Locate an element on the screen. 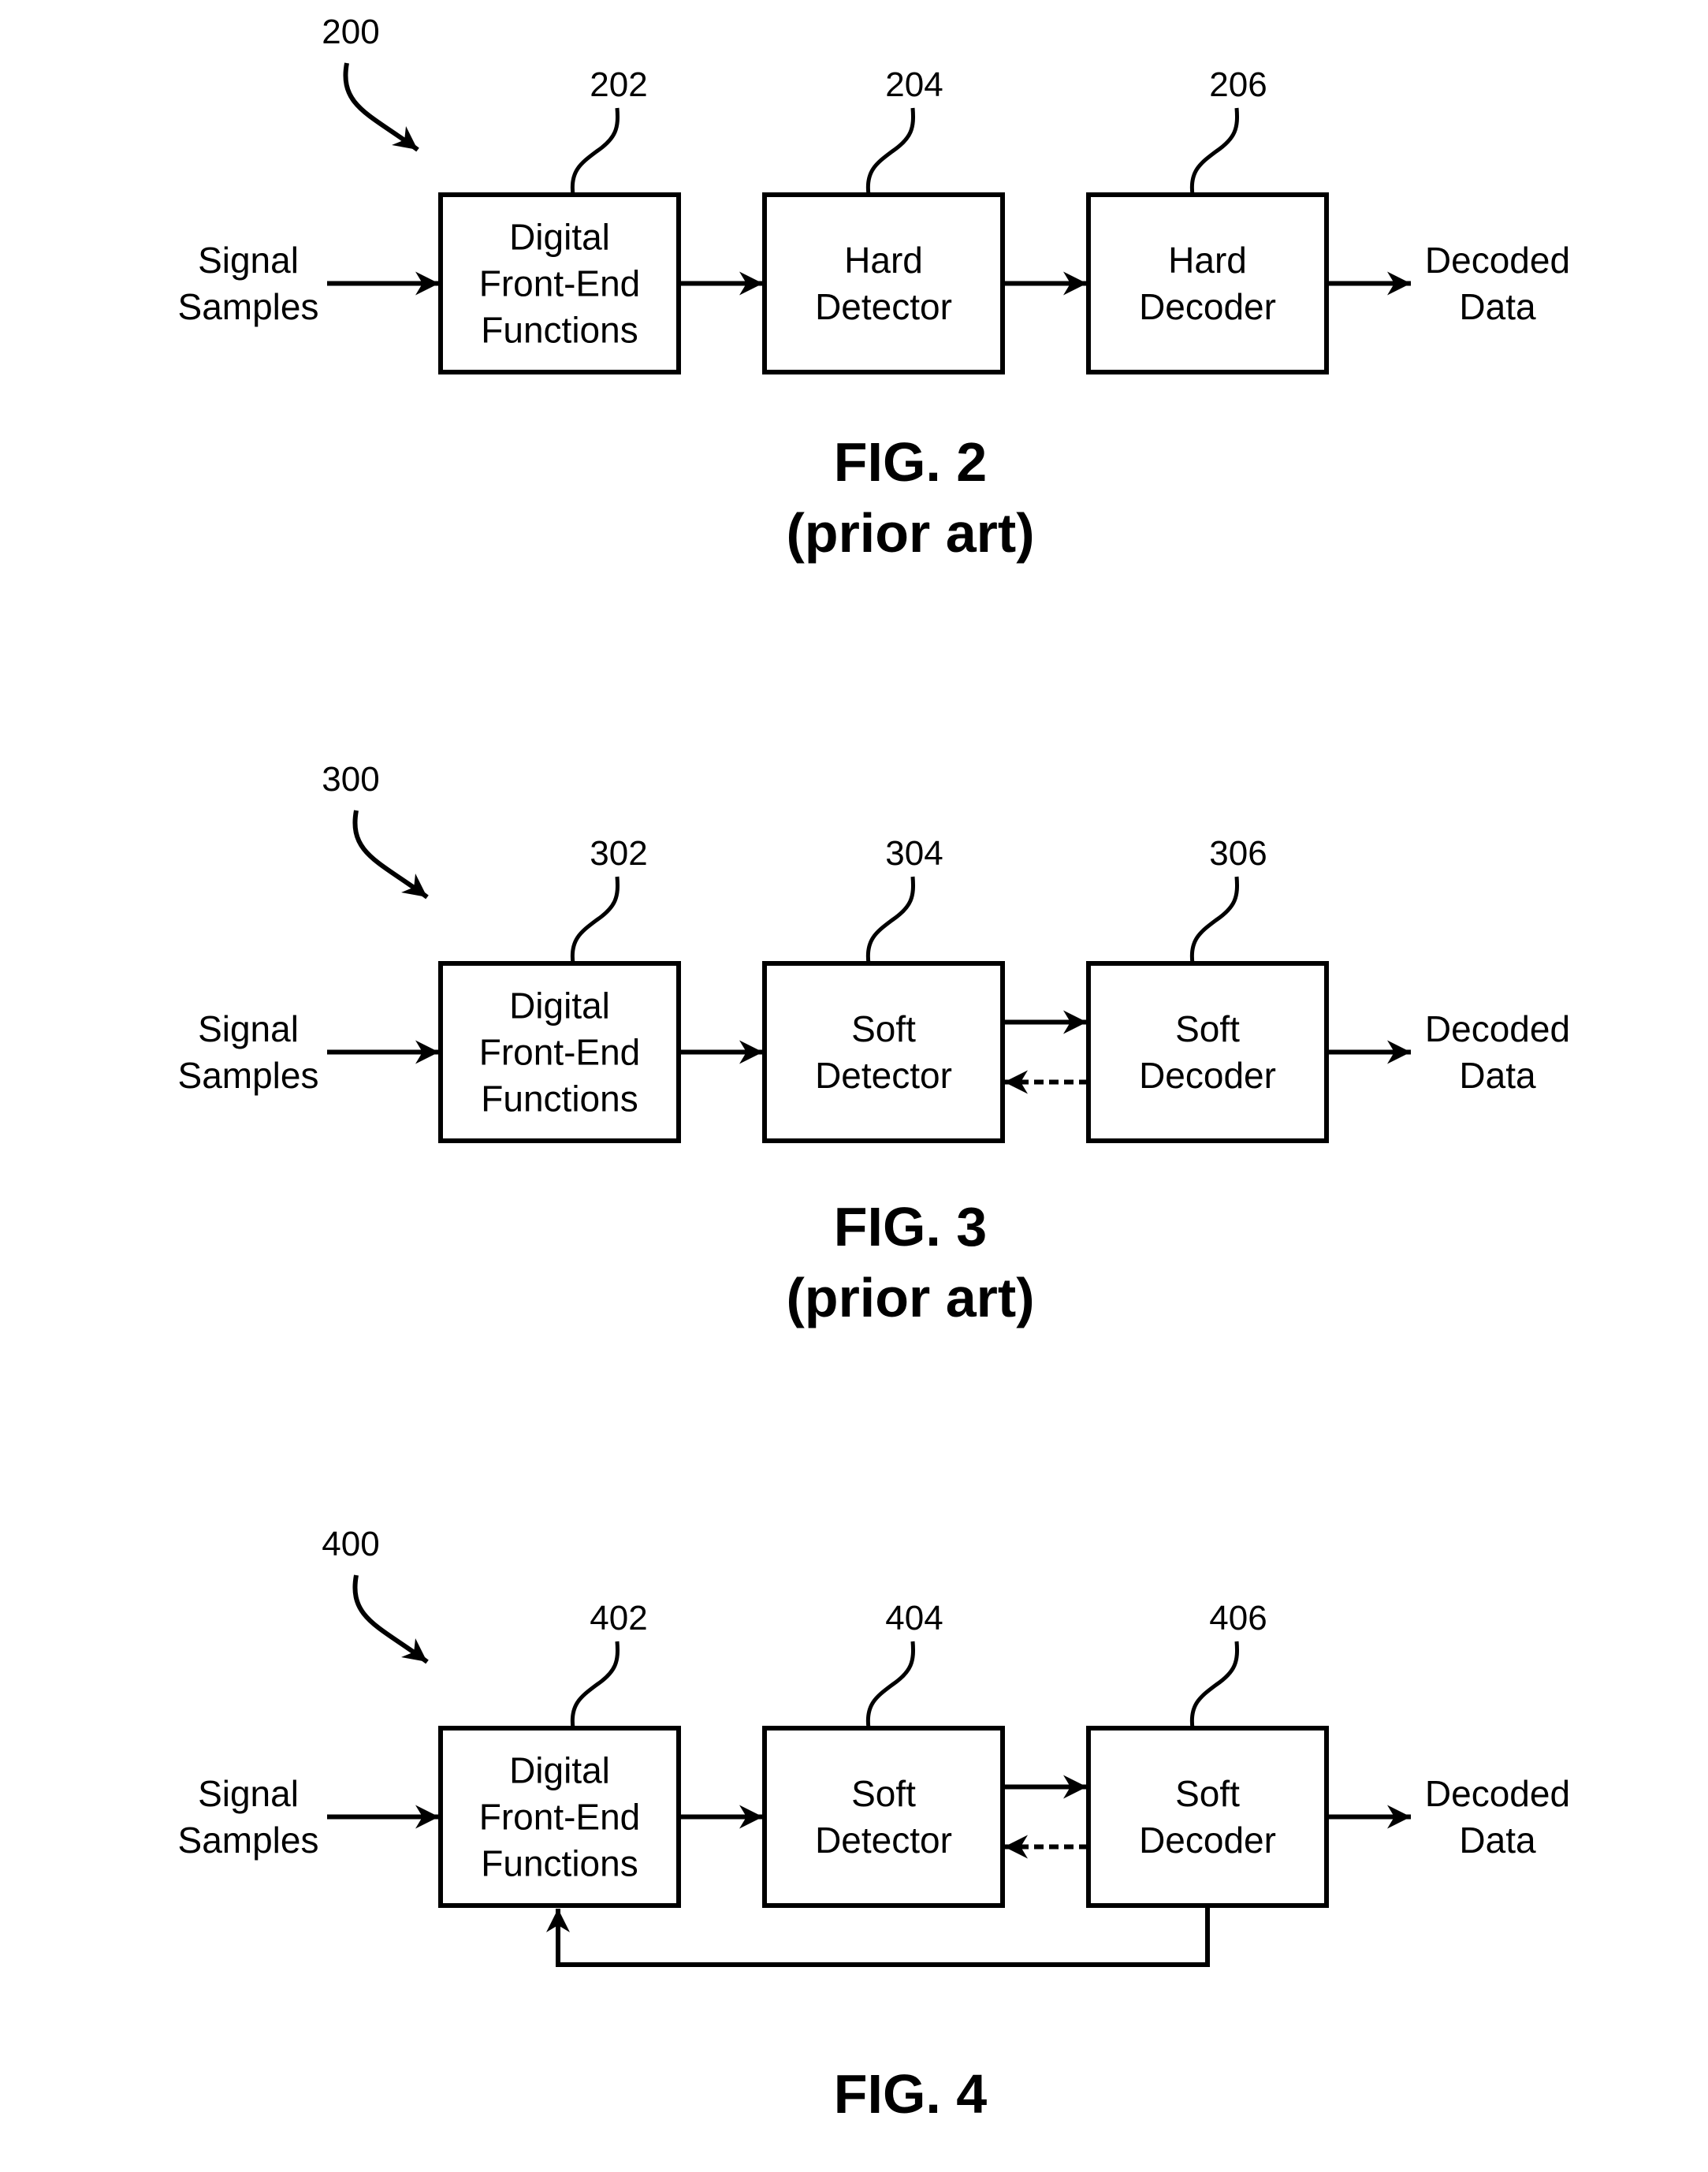  block-ref-number: 306 is located at coordinates (1238, 853).